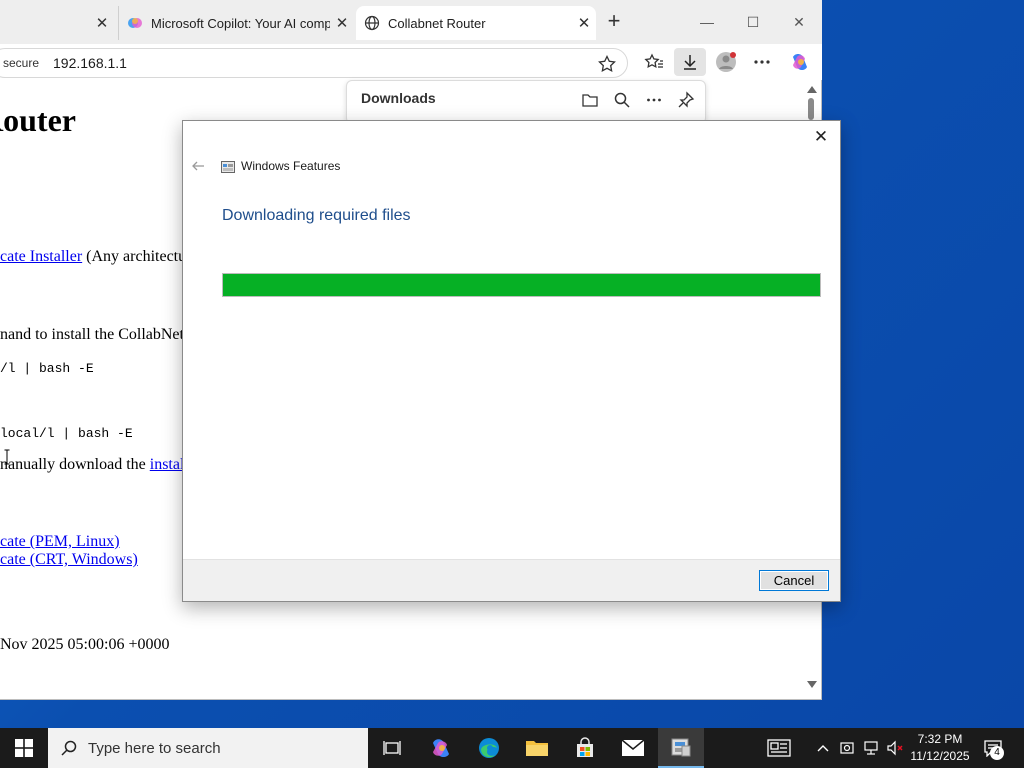 This screenshot has height=768, width=1024. Describe the element at coordinates (607, 64) in the screenshot. I see `favorite-star-icon` at that location.